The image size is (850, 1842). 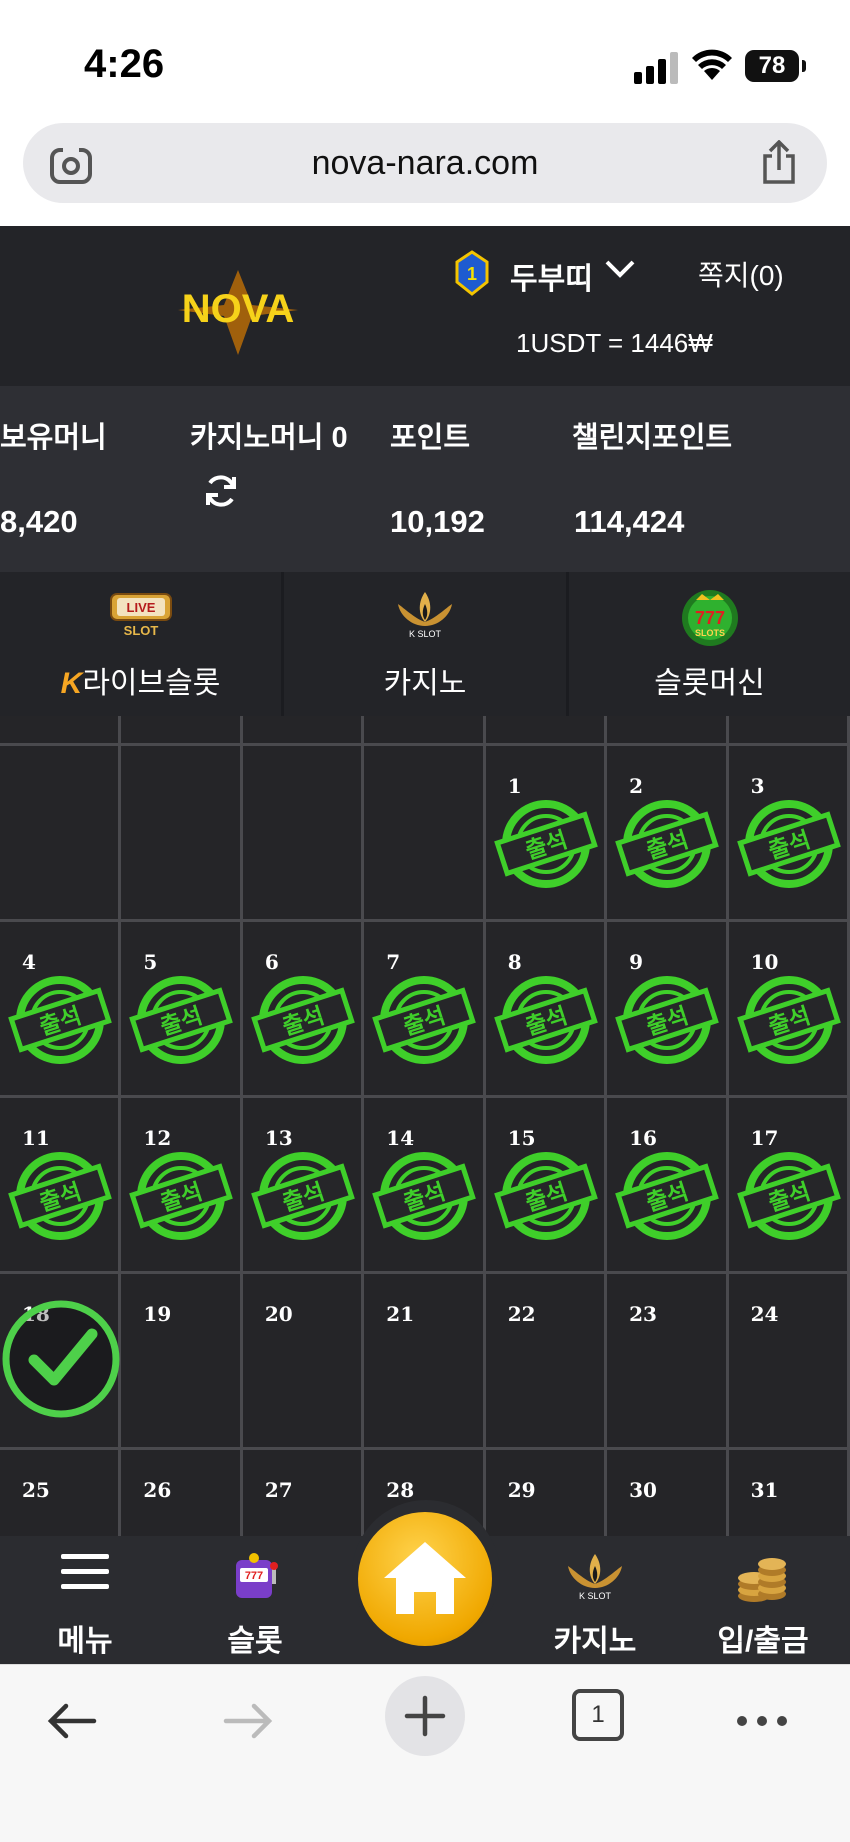 I want to click on calendar-day-cell: 29, so click(x=546, y=1493).